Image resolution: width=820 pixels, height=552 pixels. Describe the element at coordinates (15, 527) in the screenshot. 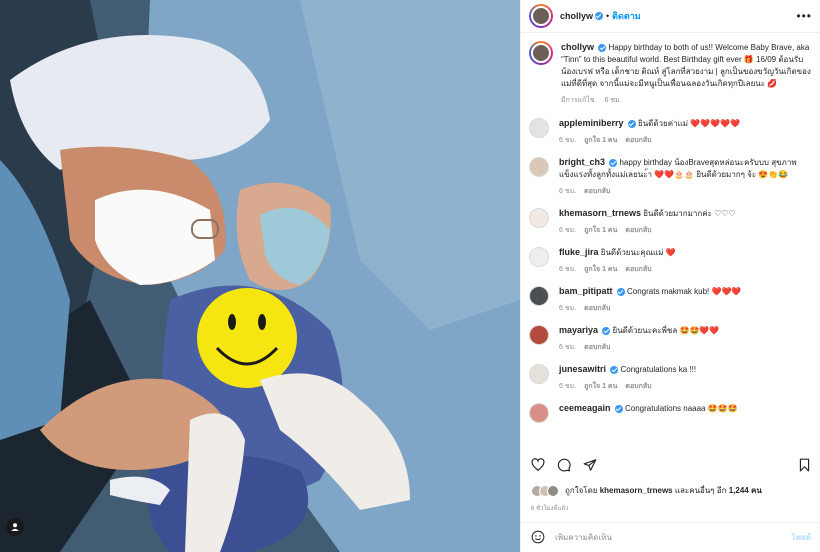

I see `user-tag-icon` at that location.